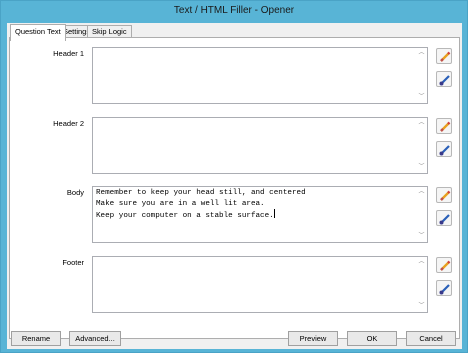 The width and height of the screenshot is (468, 353). What do you see at coordinates (260, 284) in the screenshot?
I see `footer-textbox: ︿ ﹀` at bounding box center [260, 284].